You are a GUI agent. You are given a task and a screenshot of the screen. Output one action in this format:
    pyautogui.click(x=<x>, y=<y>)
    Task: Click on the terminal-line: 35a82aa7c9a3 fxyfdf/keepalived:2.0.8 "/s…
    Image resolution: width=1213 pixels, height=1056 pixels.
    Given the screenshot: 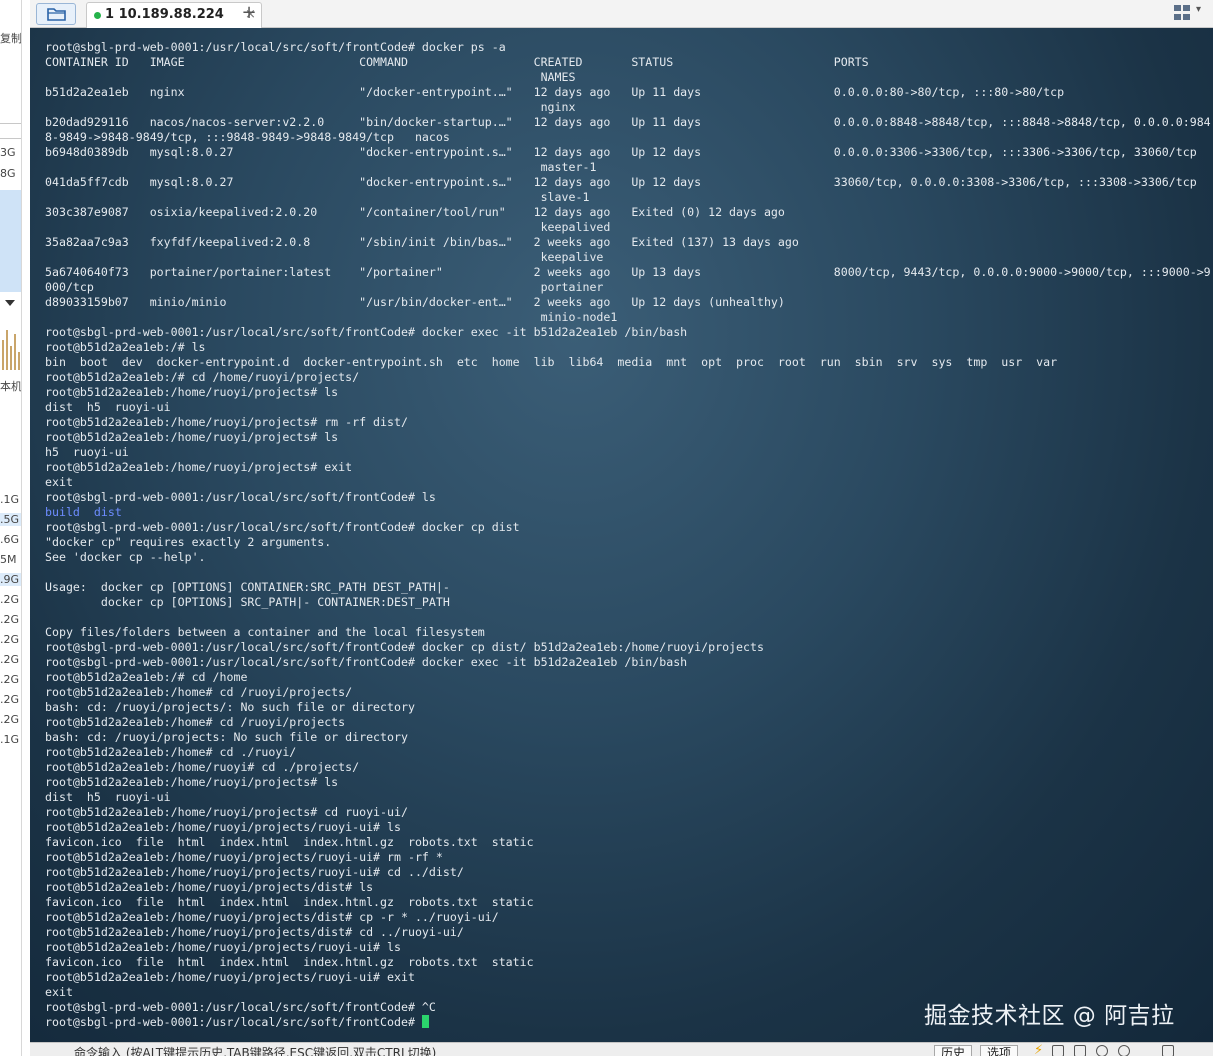 What is the action you would take?
    pyautogui.click(x=422, y=242)
    